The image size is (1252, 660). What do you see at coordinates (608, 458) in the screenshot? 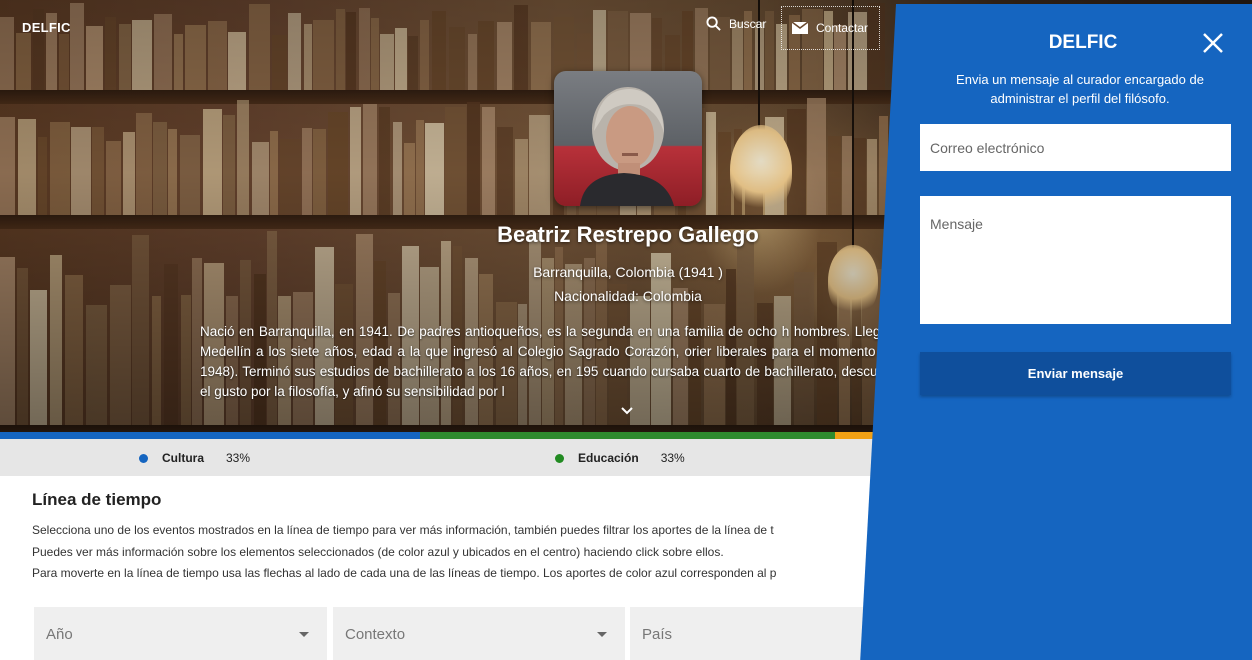
I see `category-label: Educación` at bounding box center [608, 458].